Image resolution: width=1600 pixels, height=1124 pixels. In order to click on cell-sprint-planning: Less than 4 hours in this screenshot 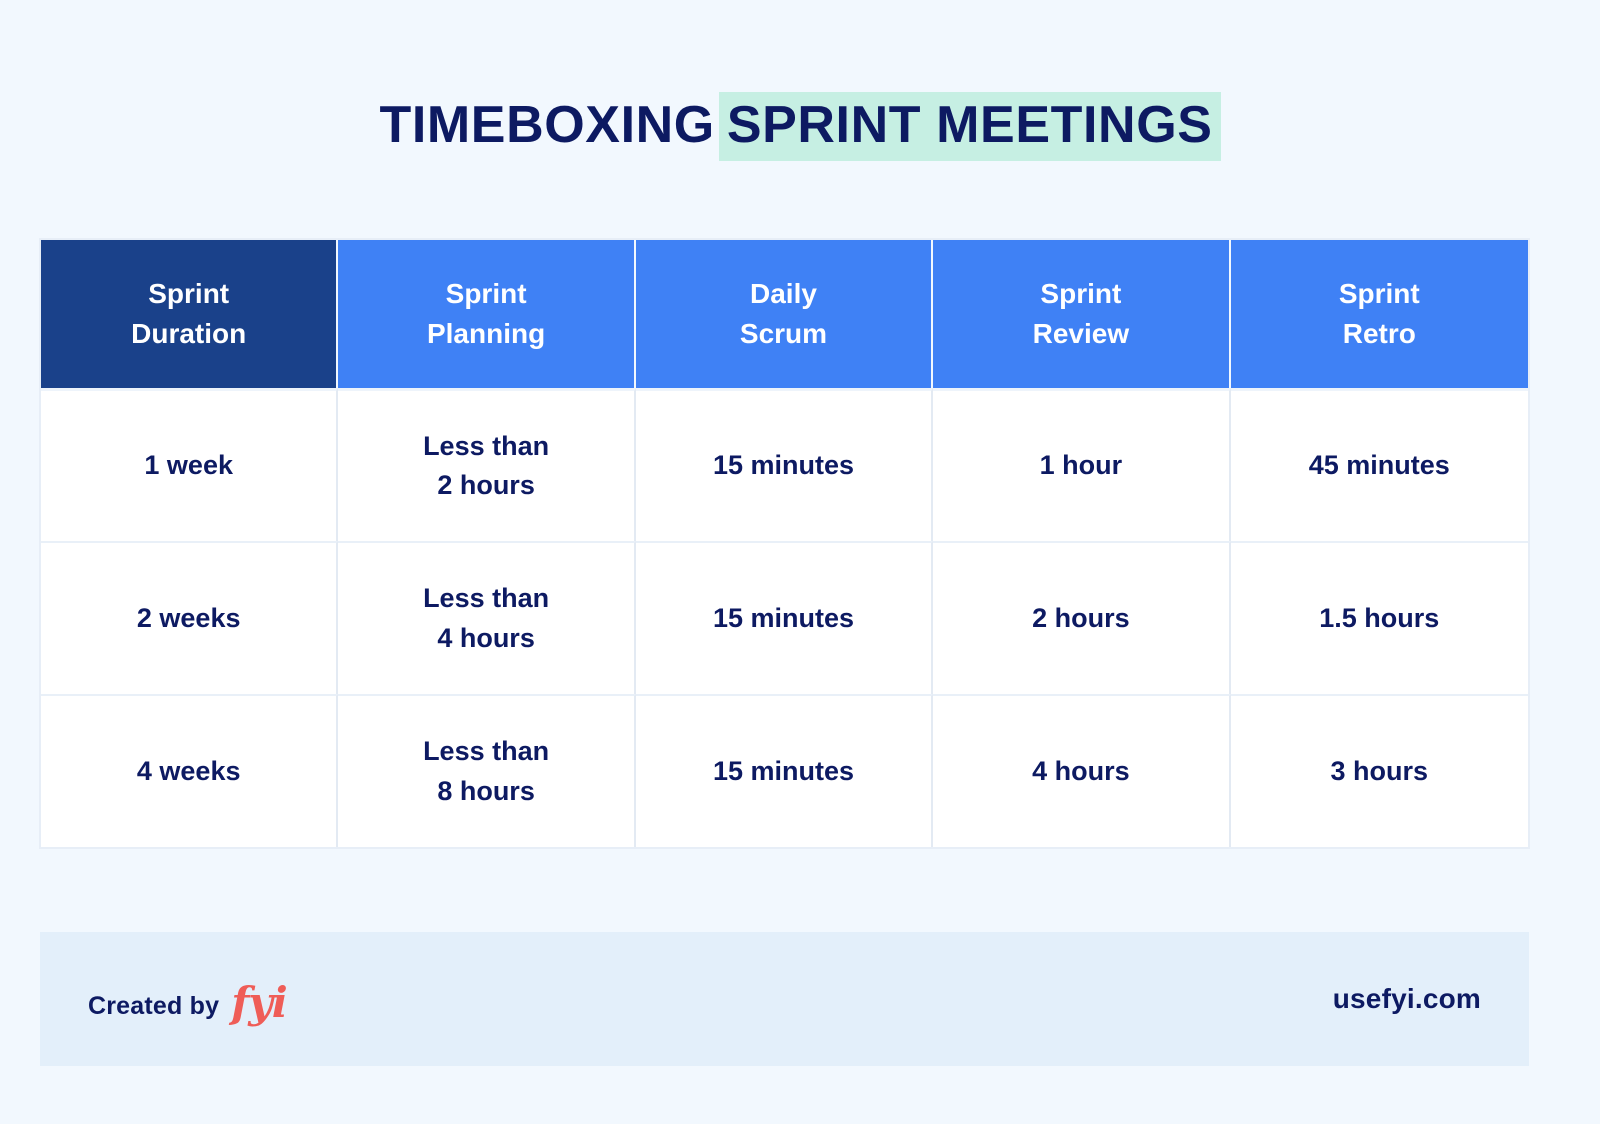, I will do `click(487, 617)`.